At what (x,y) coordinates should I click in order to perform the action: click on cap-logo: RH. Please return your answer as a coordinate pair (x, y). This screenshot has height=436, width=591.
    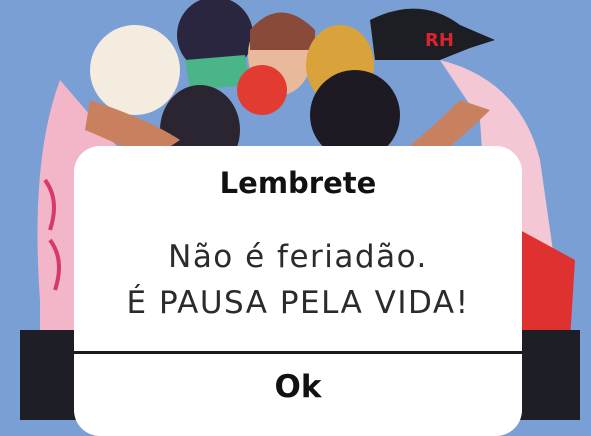
    Looking at the image, I should click on (439, 40).